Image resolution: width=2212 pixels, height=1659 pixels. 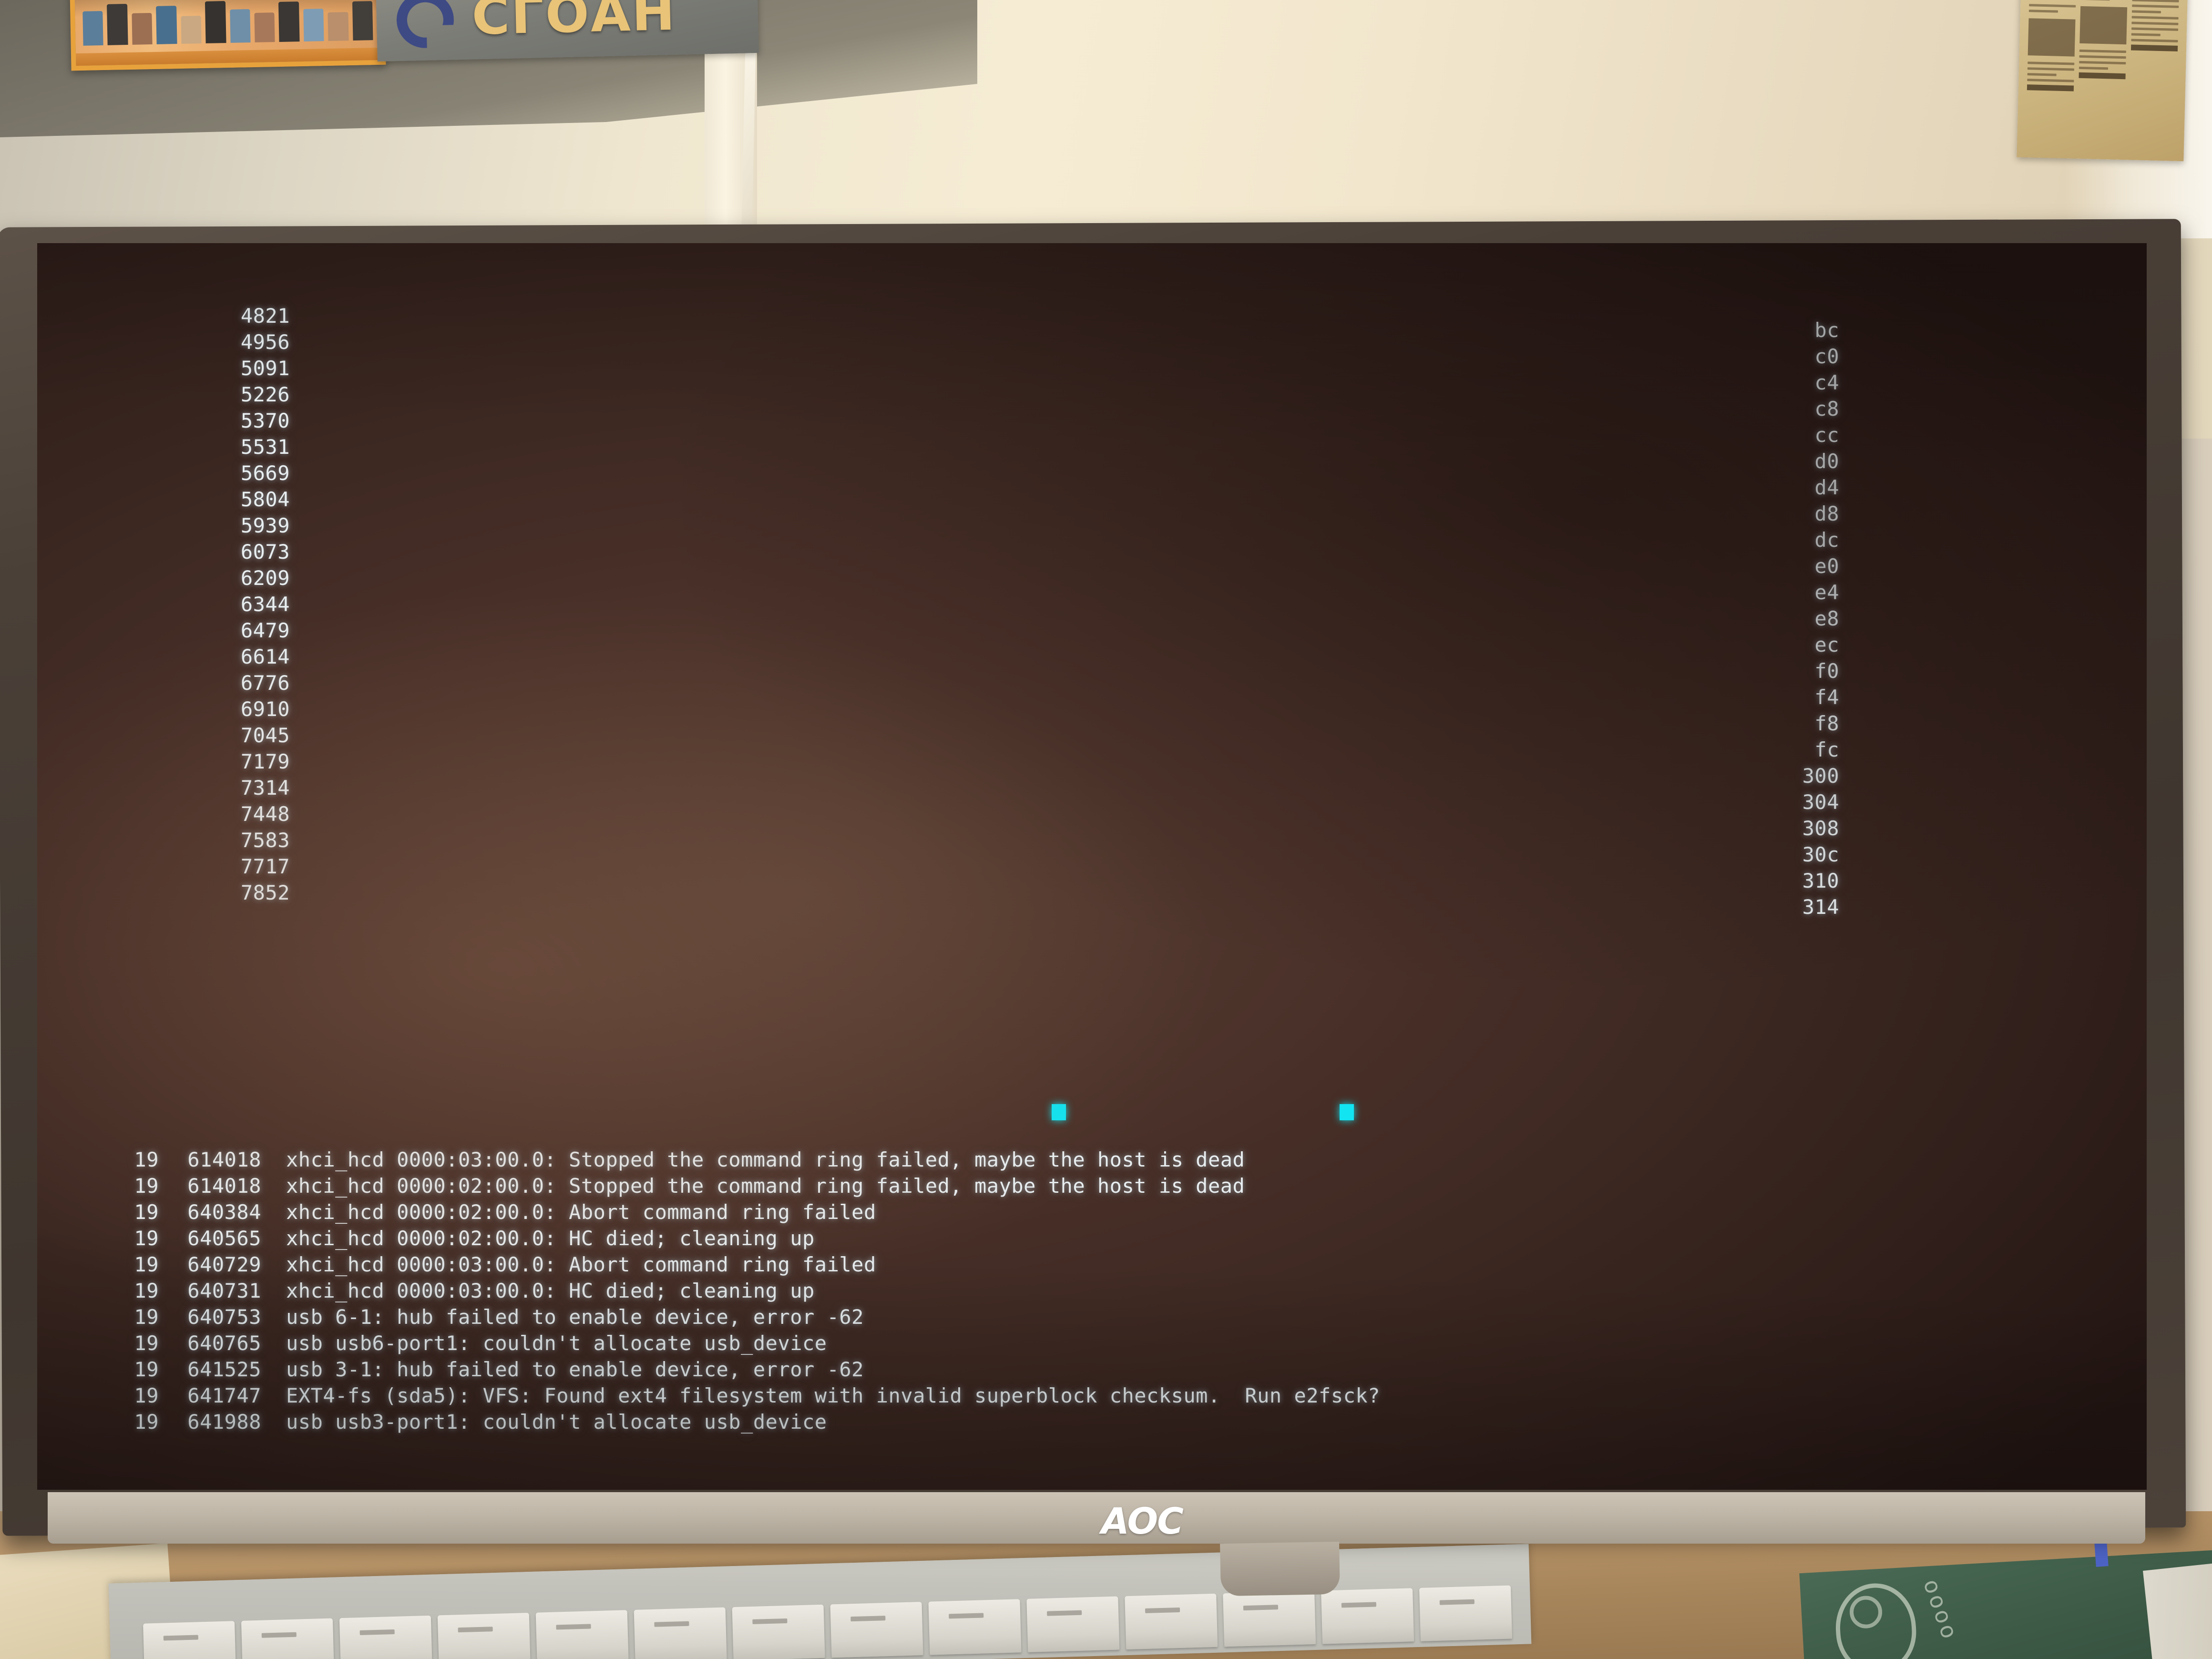 I want to click on right-hex-row: f0, so click(x=1826, y=671).